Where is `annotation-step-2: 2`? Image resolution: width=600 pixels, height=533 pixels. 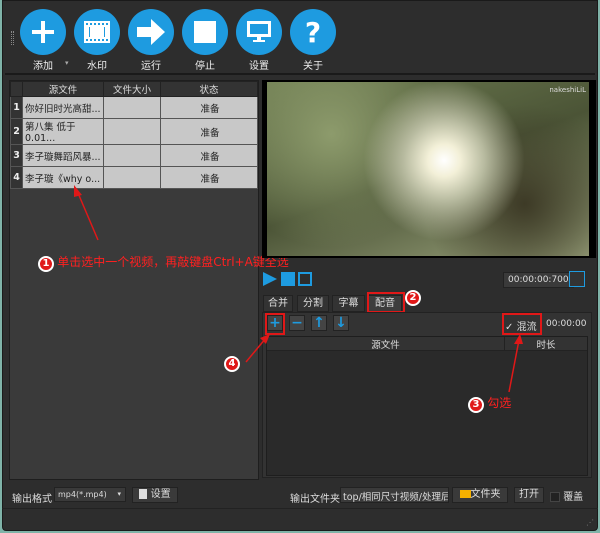
annotation-step-2: 2 is located at coordinates (413, 298).